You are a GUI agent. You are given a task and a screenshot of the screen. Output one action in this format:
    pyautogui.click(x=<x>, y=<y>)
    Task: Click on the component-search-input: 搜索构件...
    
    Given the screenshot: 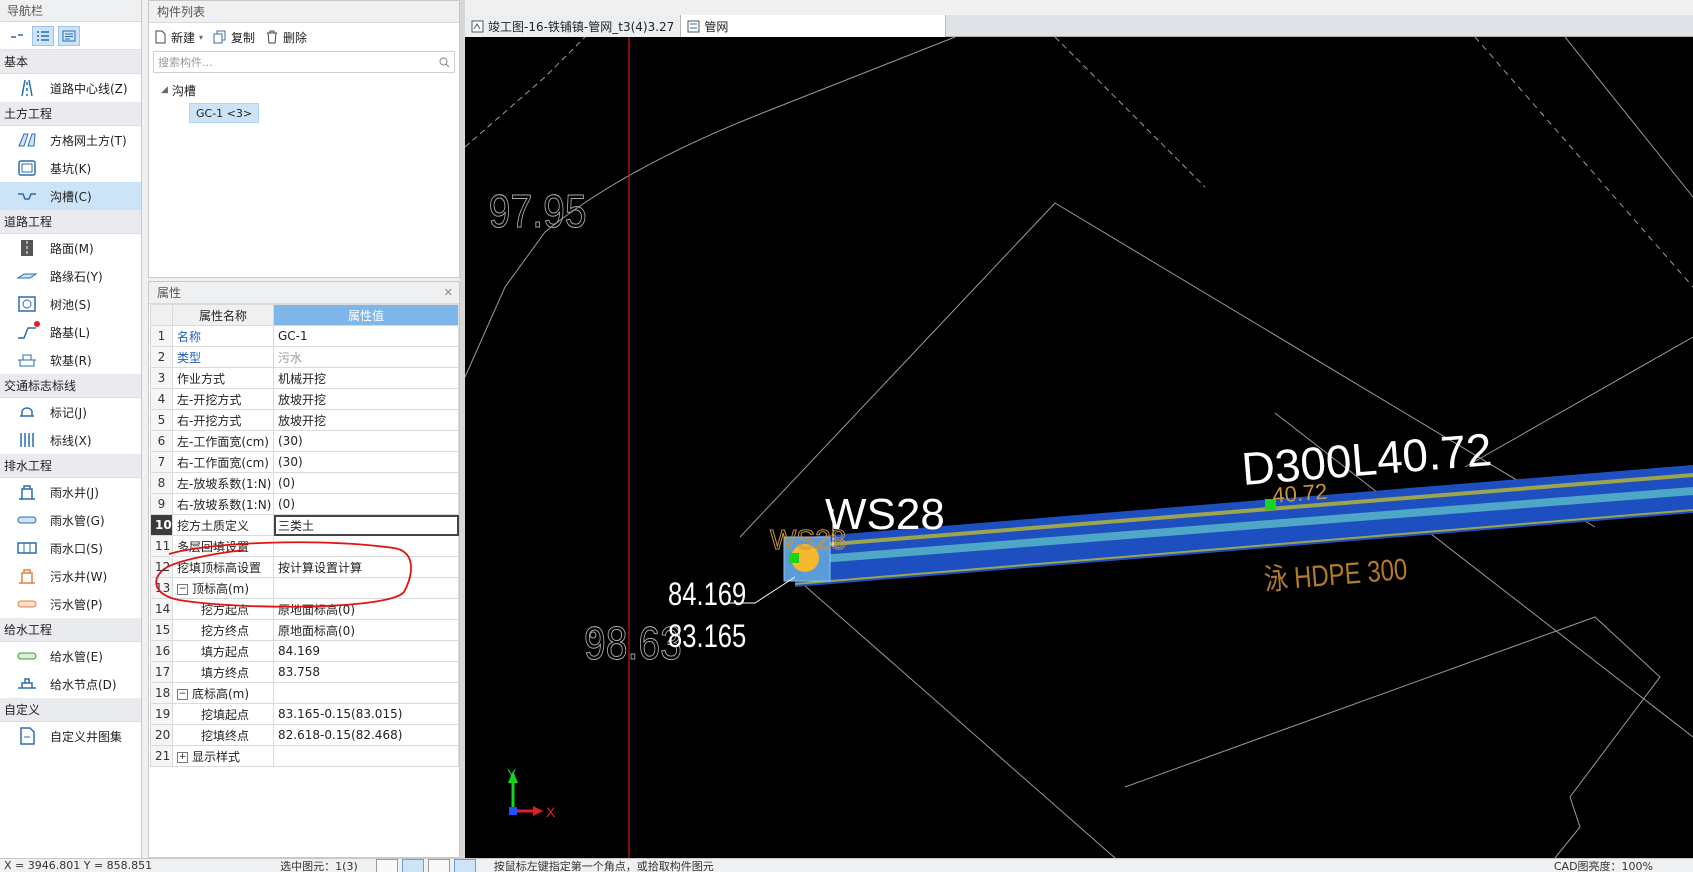 What is the action you would take?
    pyautogui.click(x=304, y=62)
    